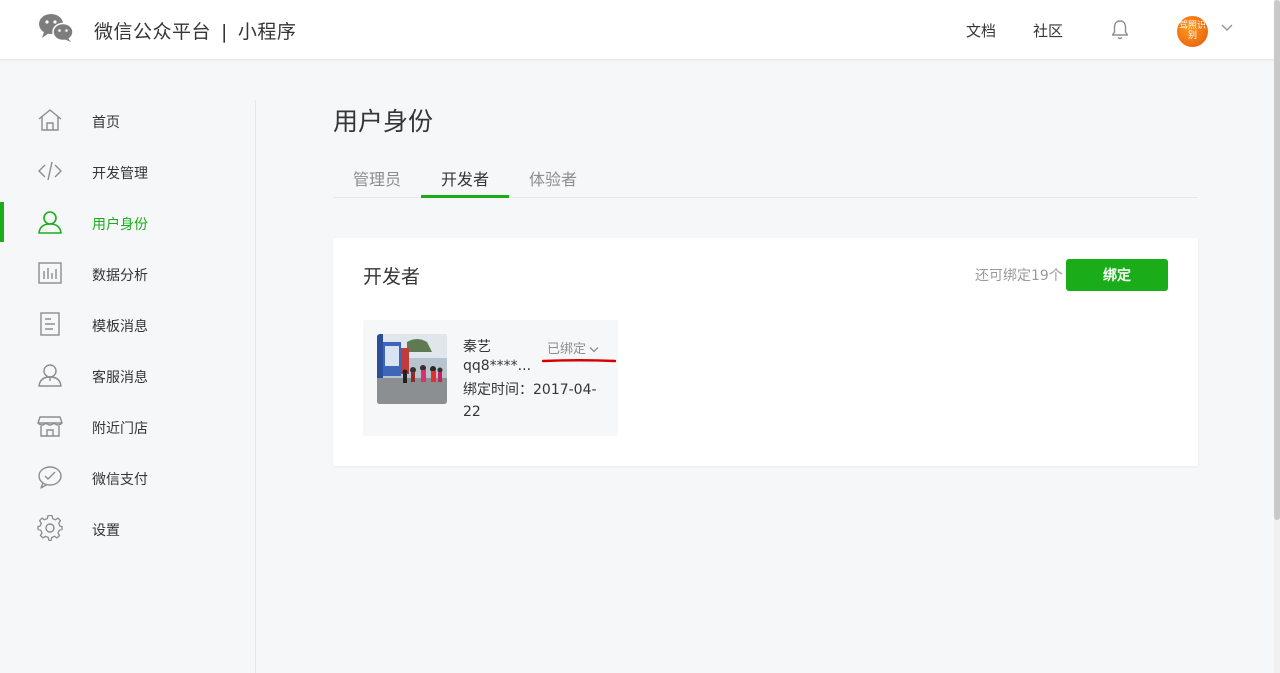  Describe the element at coordinates (981, 30) in the screenshot. I see `nav-link-docs: 文档` at that location.